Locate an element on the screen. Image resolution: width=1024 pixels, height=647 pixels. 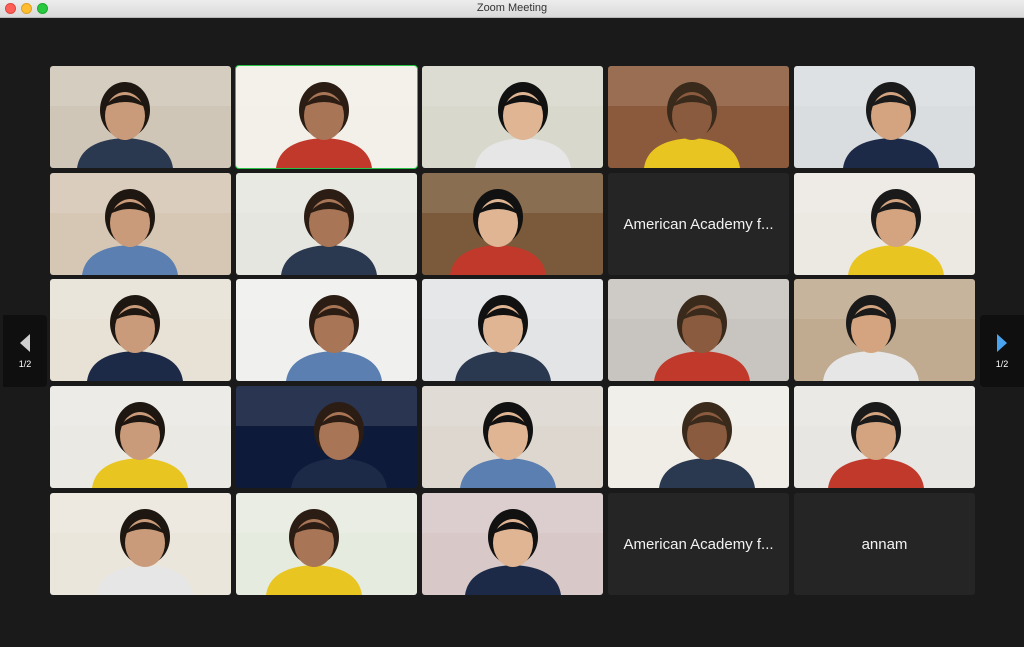
window-titlebar: Zoom Meeting is located at coordinates (512, 9).